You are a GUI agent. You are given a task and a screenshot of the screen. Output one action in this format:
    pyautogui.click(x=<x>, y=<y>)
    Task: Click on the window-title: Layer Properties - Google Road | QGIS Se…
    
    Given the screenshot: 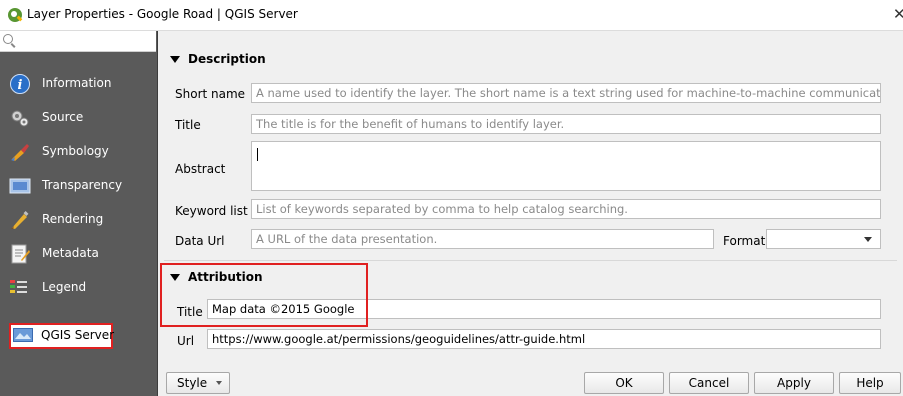 What is the action you would take?
    pyautogui.click(x=162, y=14)
    